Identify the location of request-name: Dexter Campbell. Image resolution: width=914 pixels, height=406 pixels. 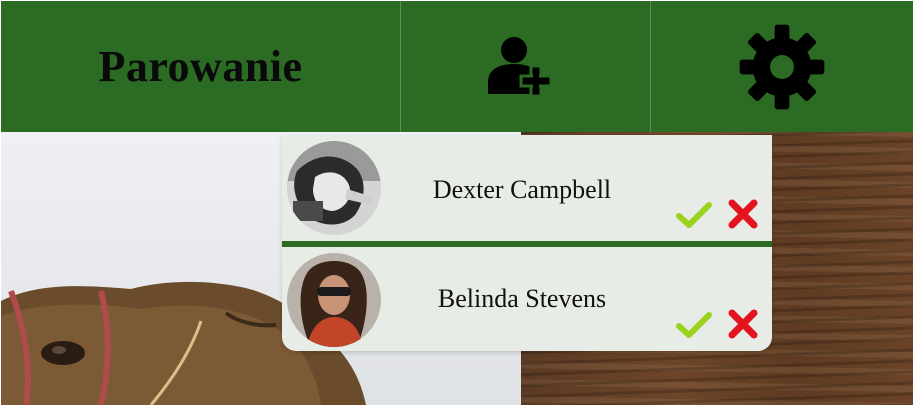
(522, 189).